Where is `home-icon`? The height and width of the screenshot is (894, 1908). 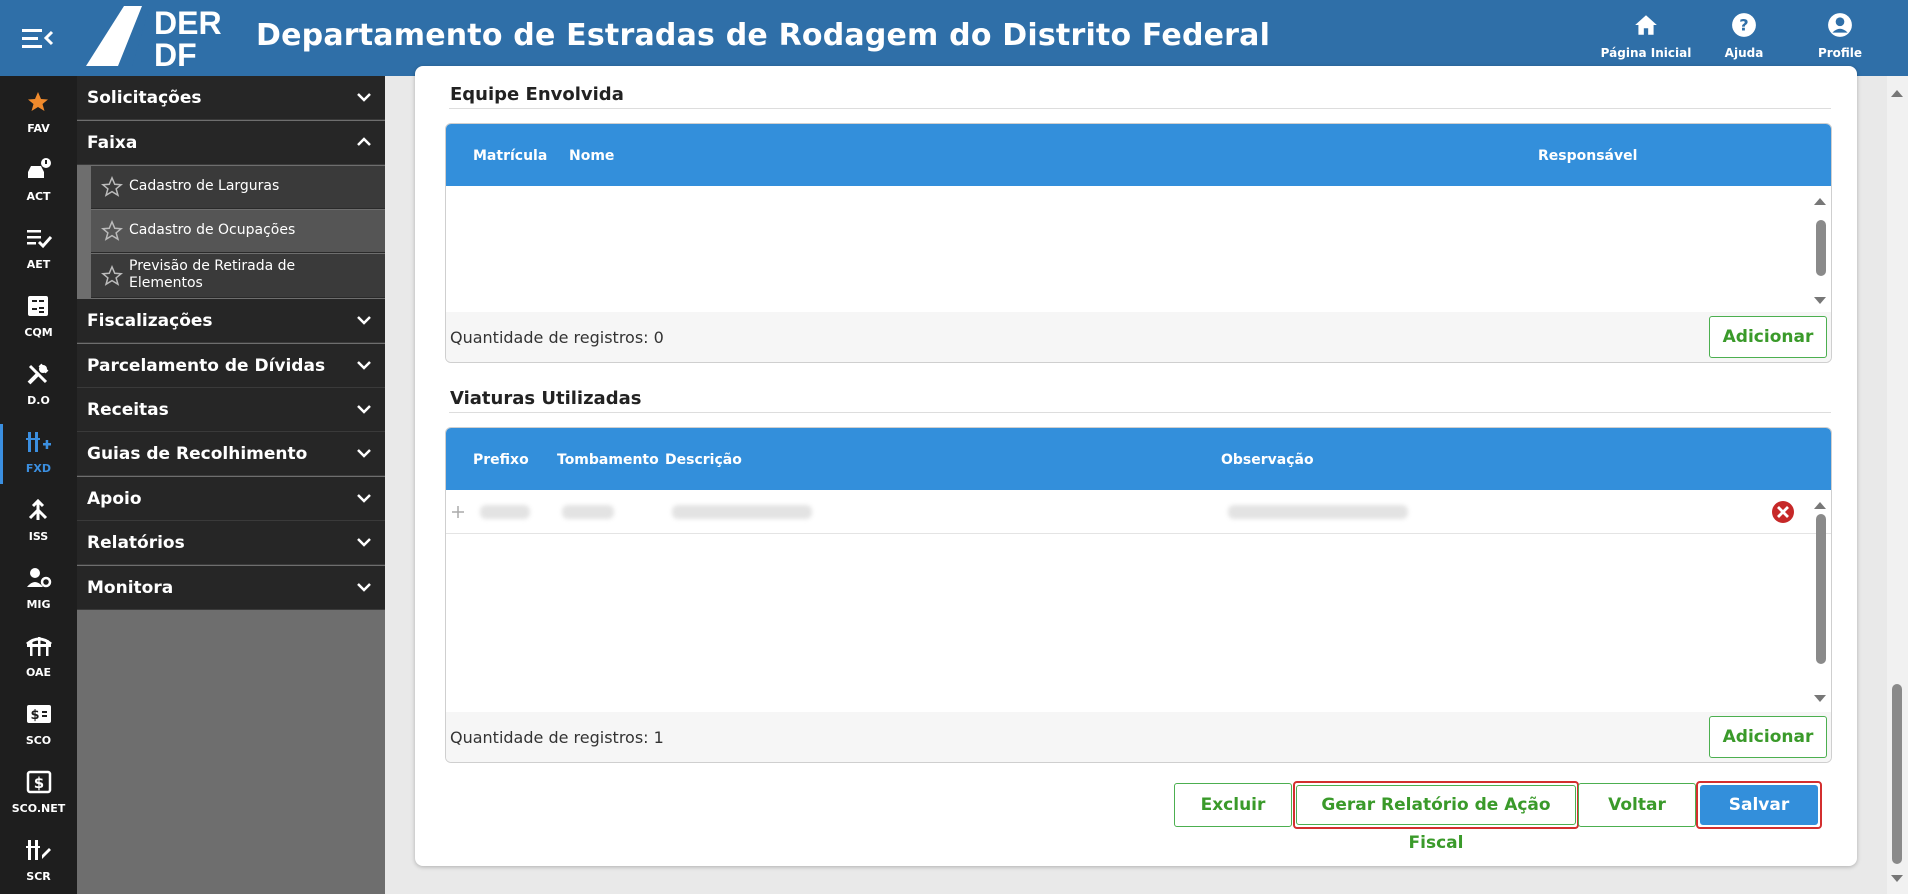 home-icon is located at coordinates (1646, 25).